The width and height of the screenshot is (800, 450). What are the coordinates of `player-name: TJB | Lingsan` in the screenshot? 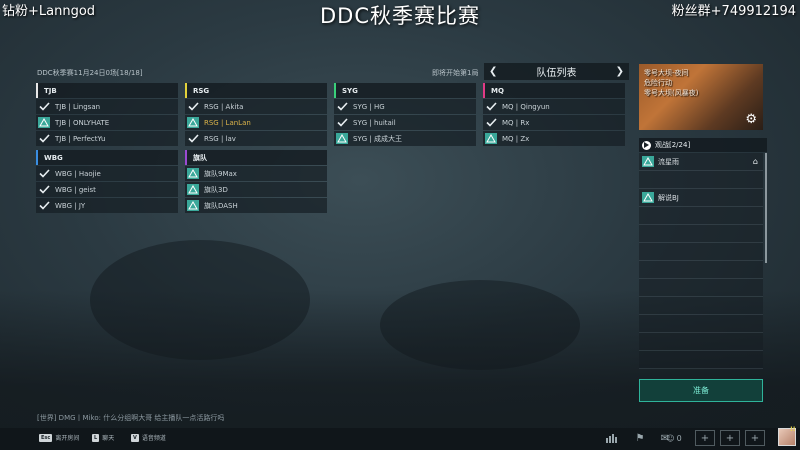 It's located at (78, 106).